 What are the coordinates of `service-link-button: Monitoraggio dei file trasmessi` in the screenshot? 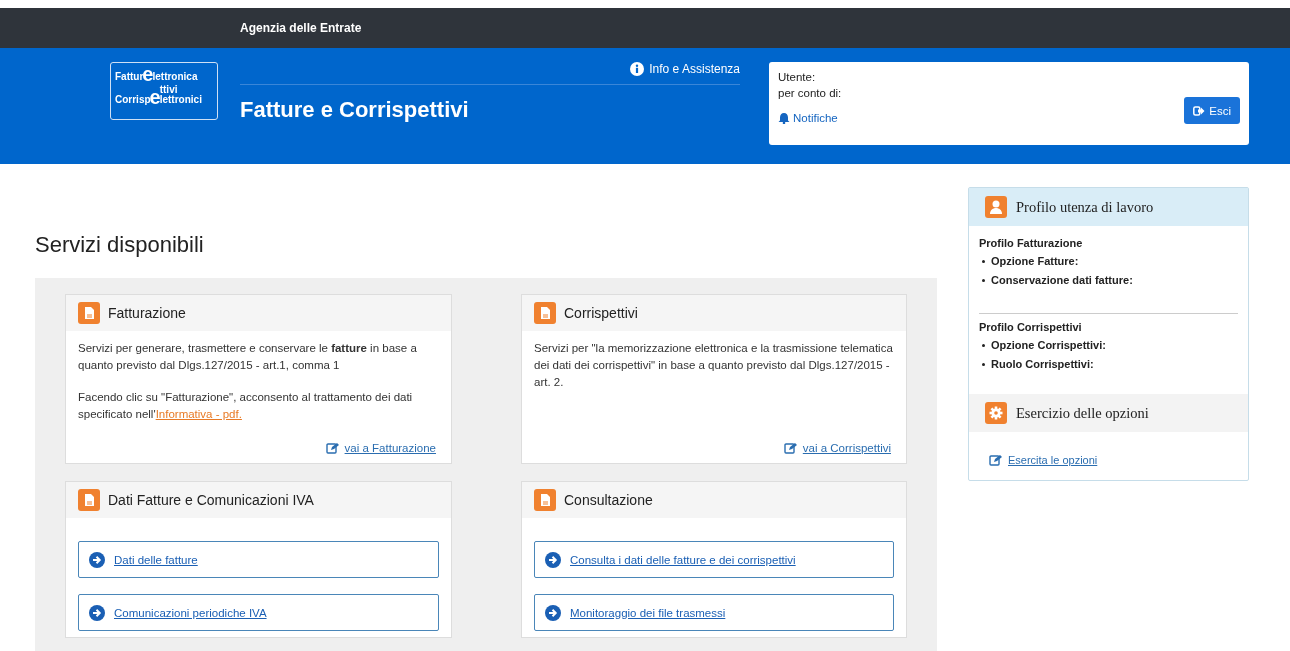 It's located at (714, 612).